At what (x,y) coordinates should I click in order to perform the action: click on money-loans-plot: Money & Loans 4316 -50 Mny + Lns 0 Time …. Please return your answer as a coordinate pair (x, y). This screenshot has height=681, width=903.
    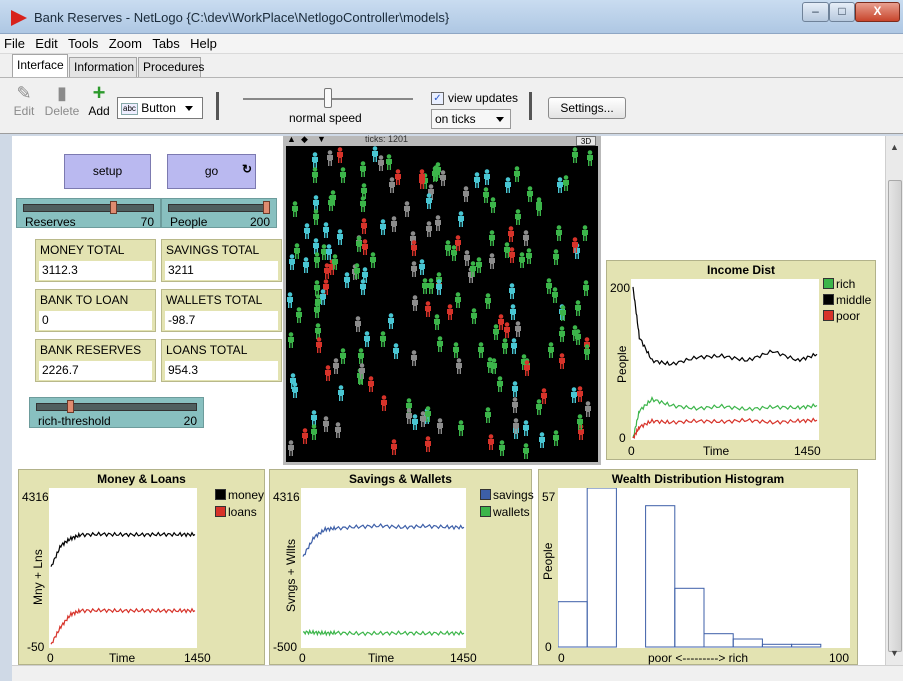
    Looking at the image, I should click on (141, 567).